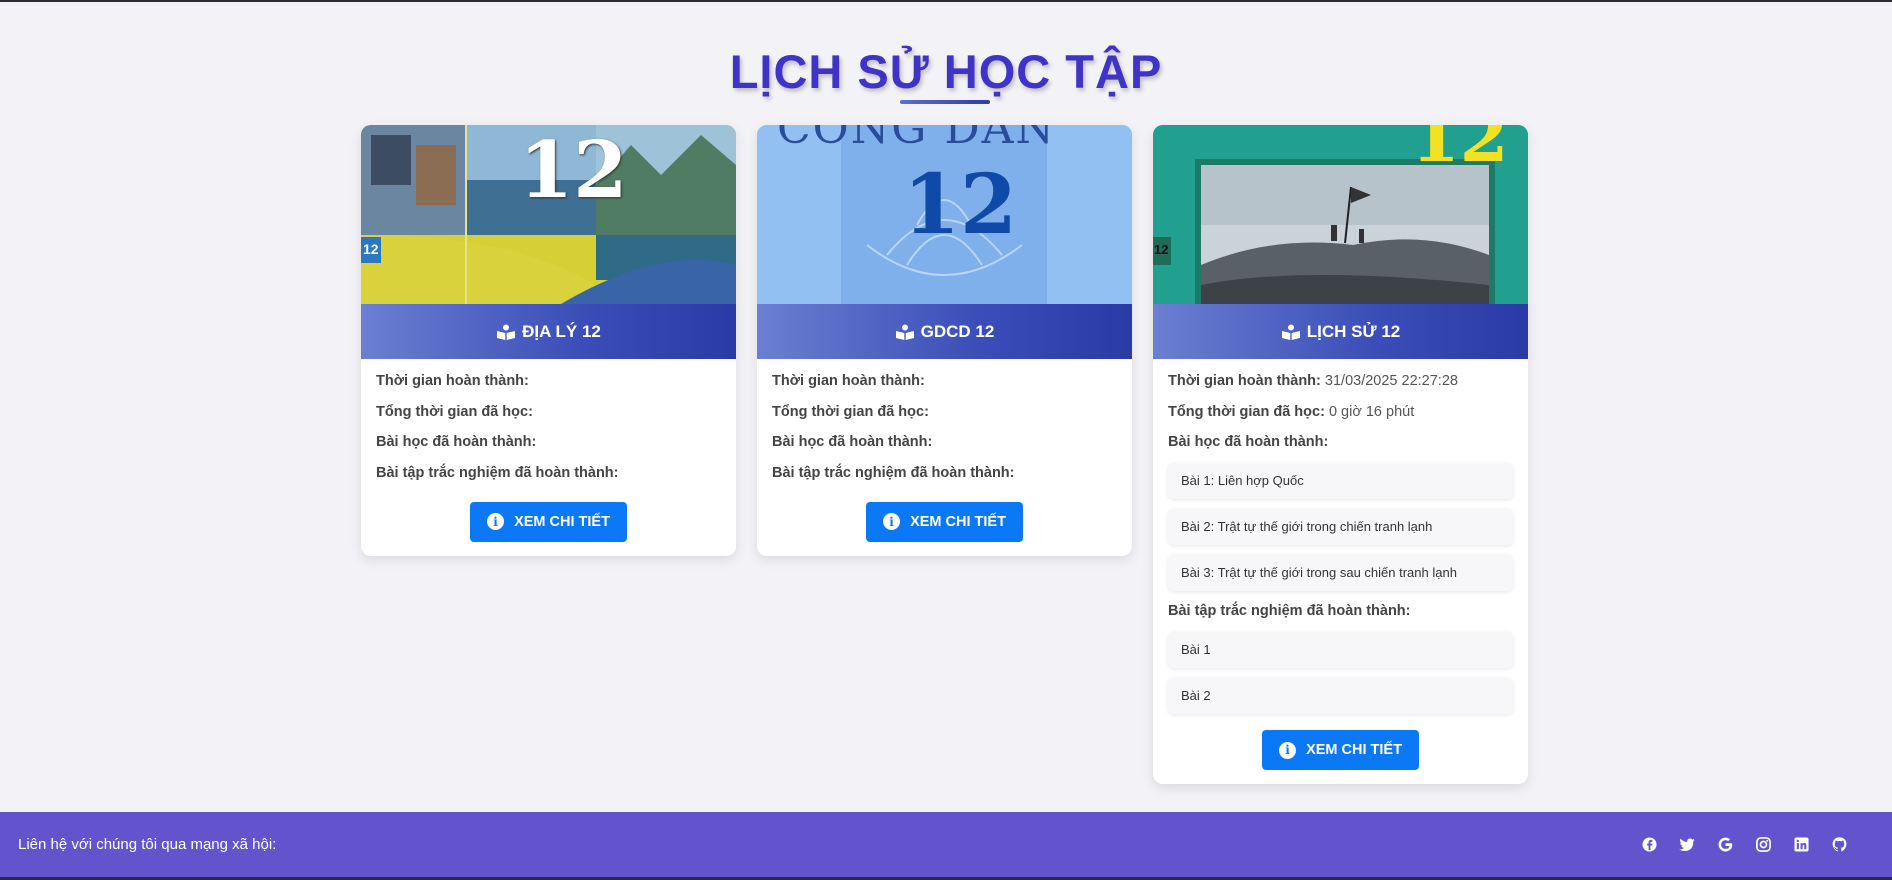 This screenshot has height=880, width=1892. Describe the element at coordinates (1340, 696) in the screenshot. I see `quiz-item: Bài 2` at that location.